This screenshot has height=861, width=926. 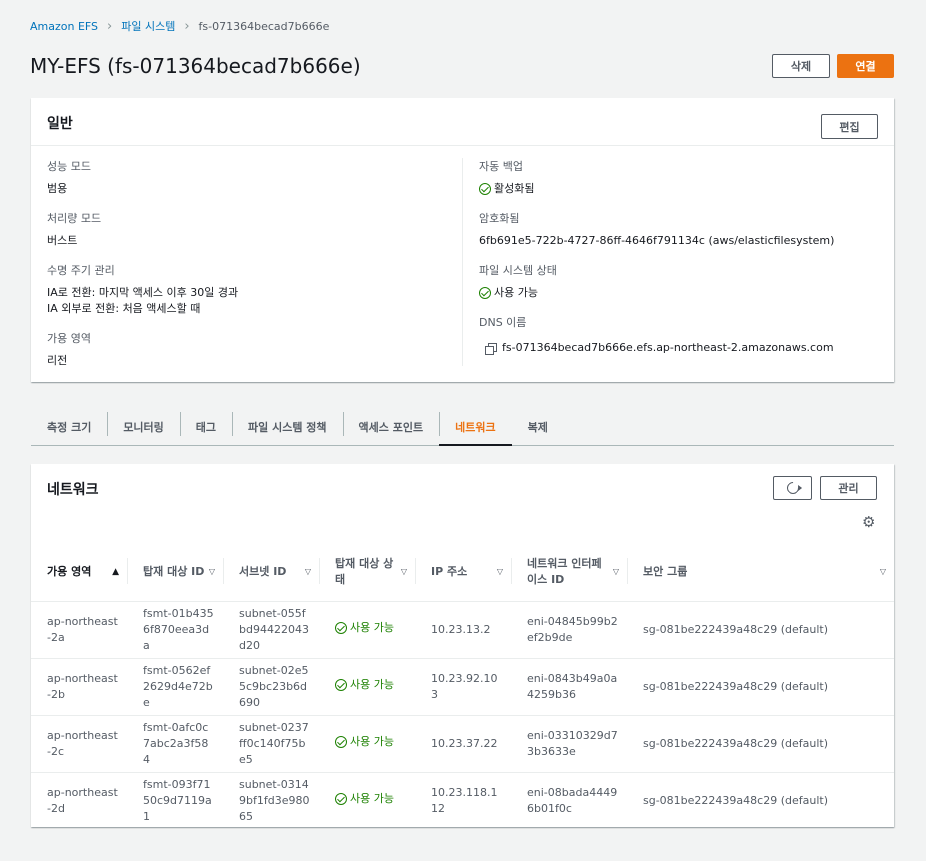 What do you see at coordinates (391, 426) in the screenshot?
I see `tab-access-points: 액세스 포인트` at bounding box center [391, 426].